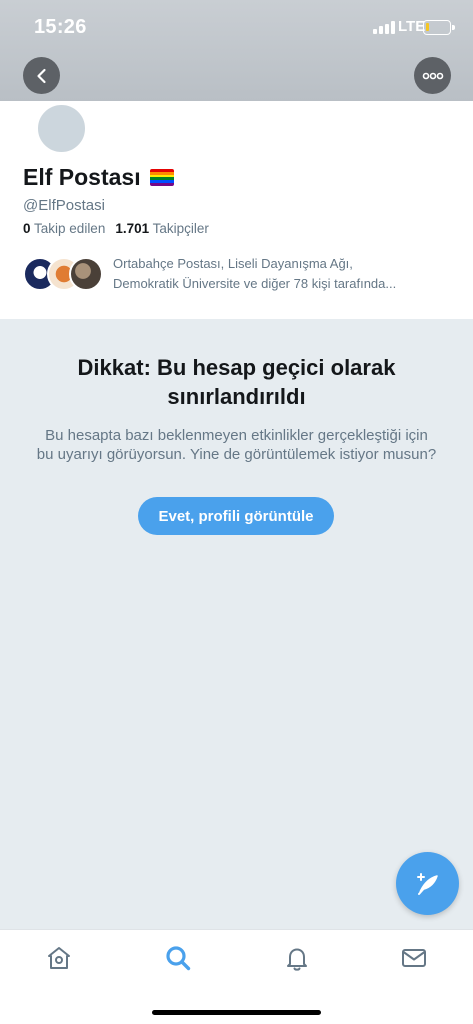 Image resolution: width=473 pixels, height=1024 pixels. What do you see at coordinates (27, 228) in the screenshot?
I see `following-count: 0` at bounding box center [27, 228].